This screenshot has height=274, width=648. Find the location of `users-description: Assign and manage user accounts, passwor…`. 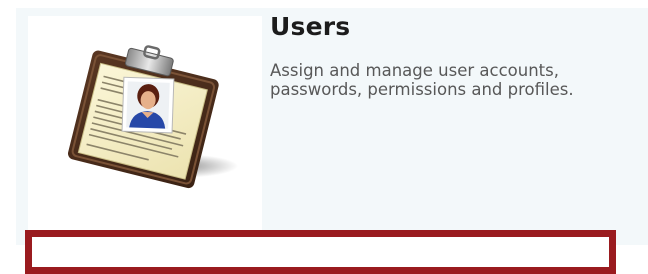

users-description: Assign and manage user accounts, passwor… is located at coordinates (422, 80).